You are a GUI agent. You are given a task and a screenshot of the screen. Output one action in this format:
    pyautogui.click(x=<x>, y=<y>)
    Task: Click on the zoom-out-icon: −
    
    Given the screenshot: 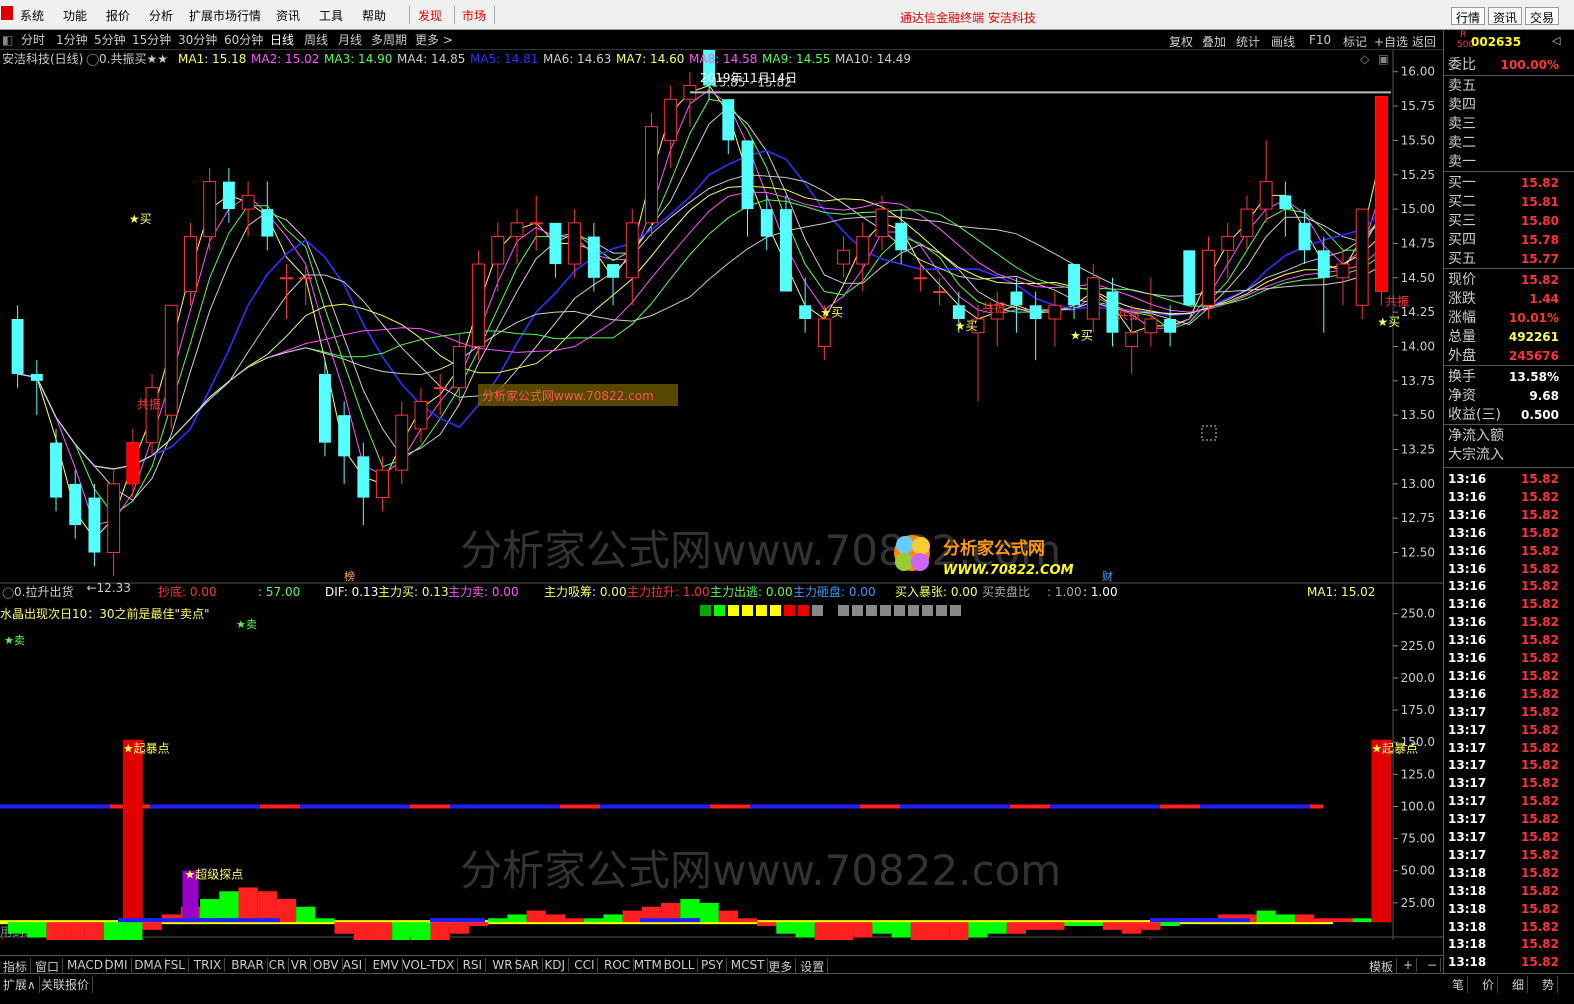 What is the action you would take?
    pyautogui.click(x=1433, y=965)
    